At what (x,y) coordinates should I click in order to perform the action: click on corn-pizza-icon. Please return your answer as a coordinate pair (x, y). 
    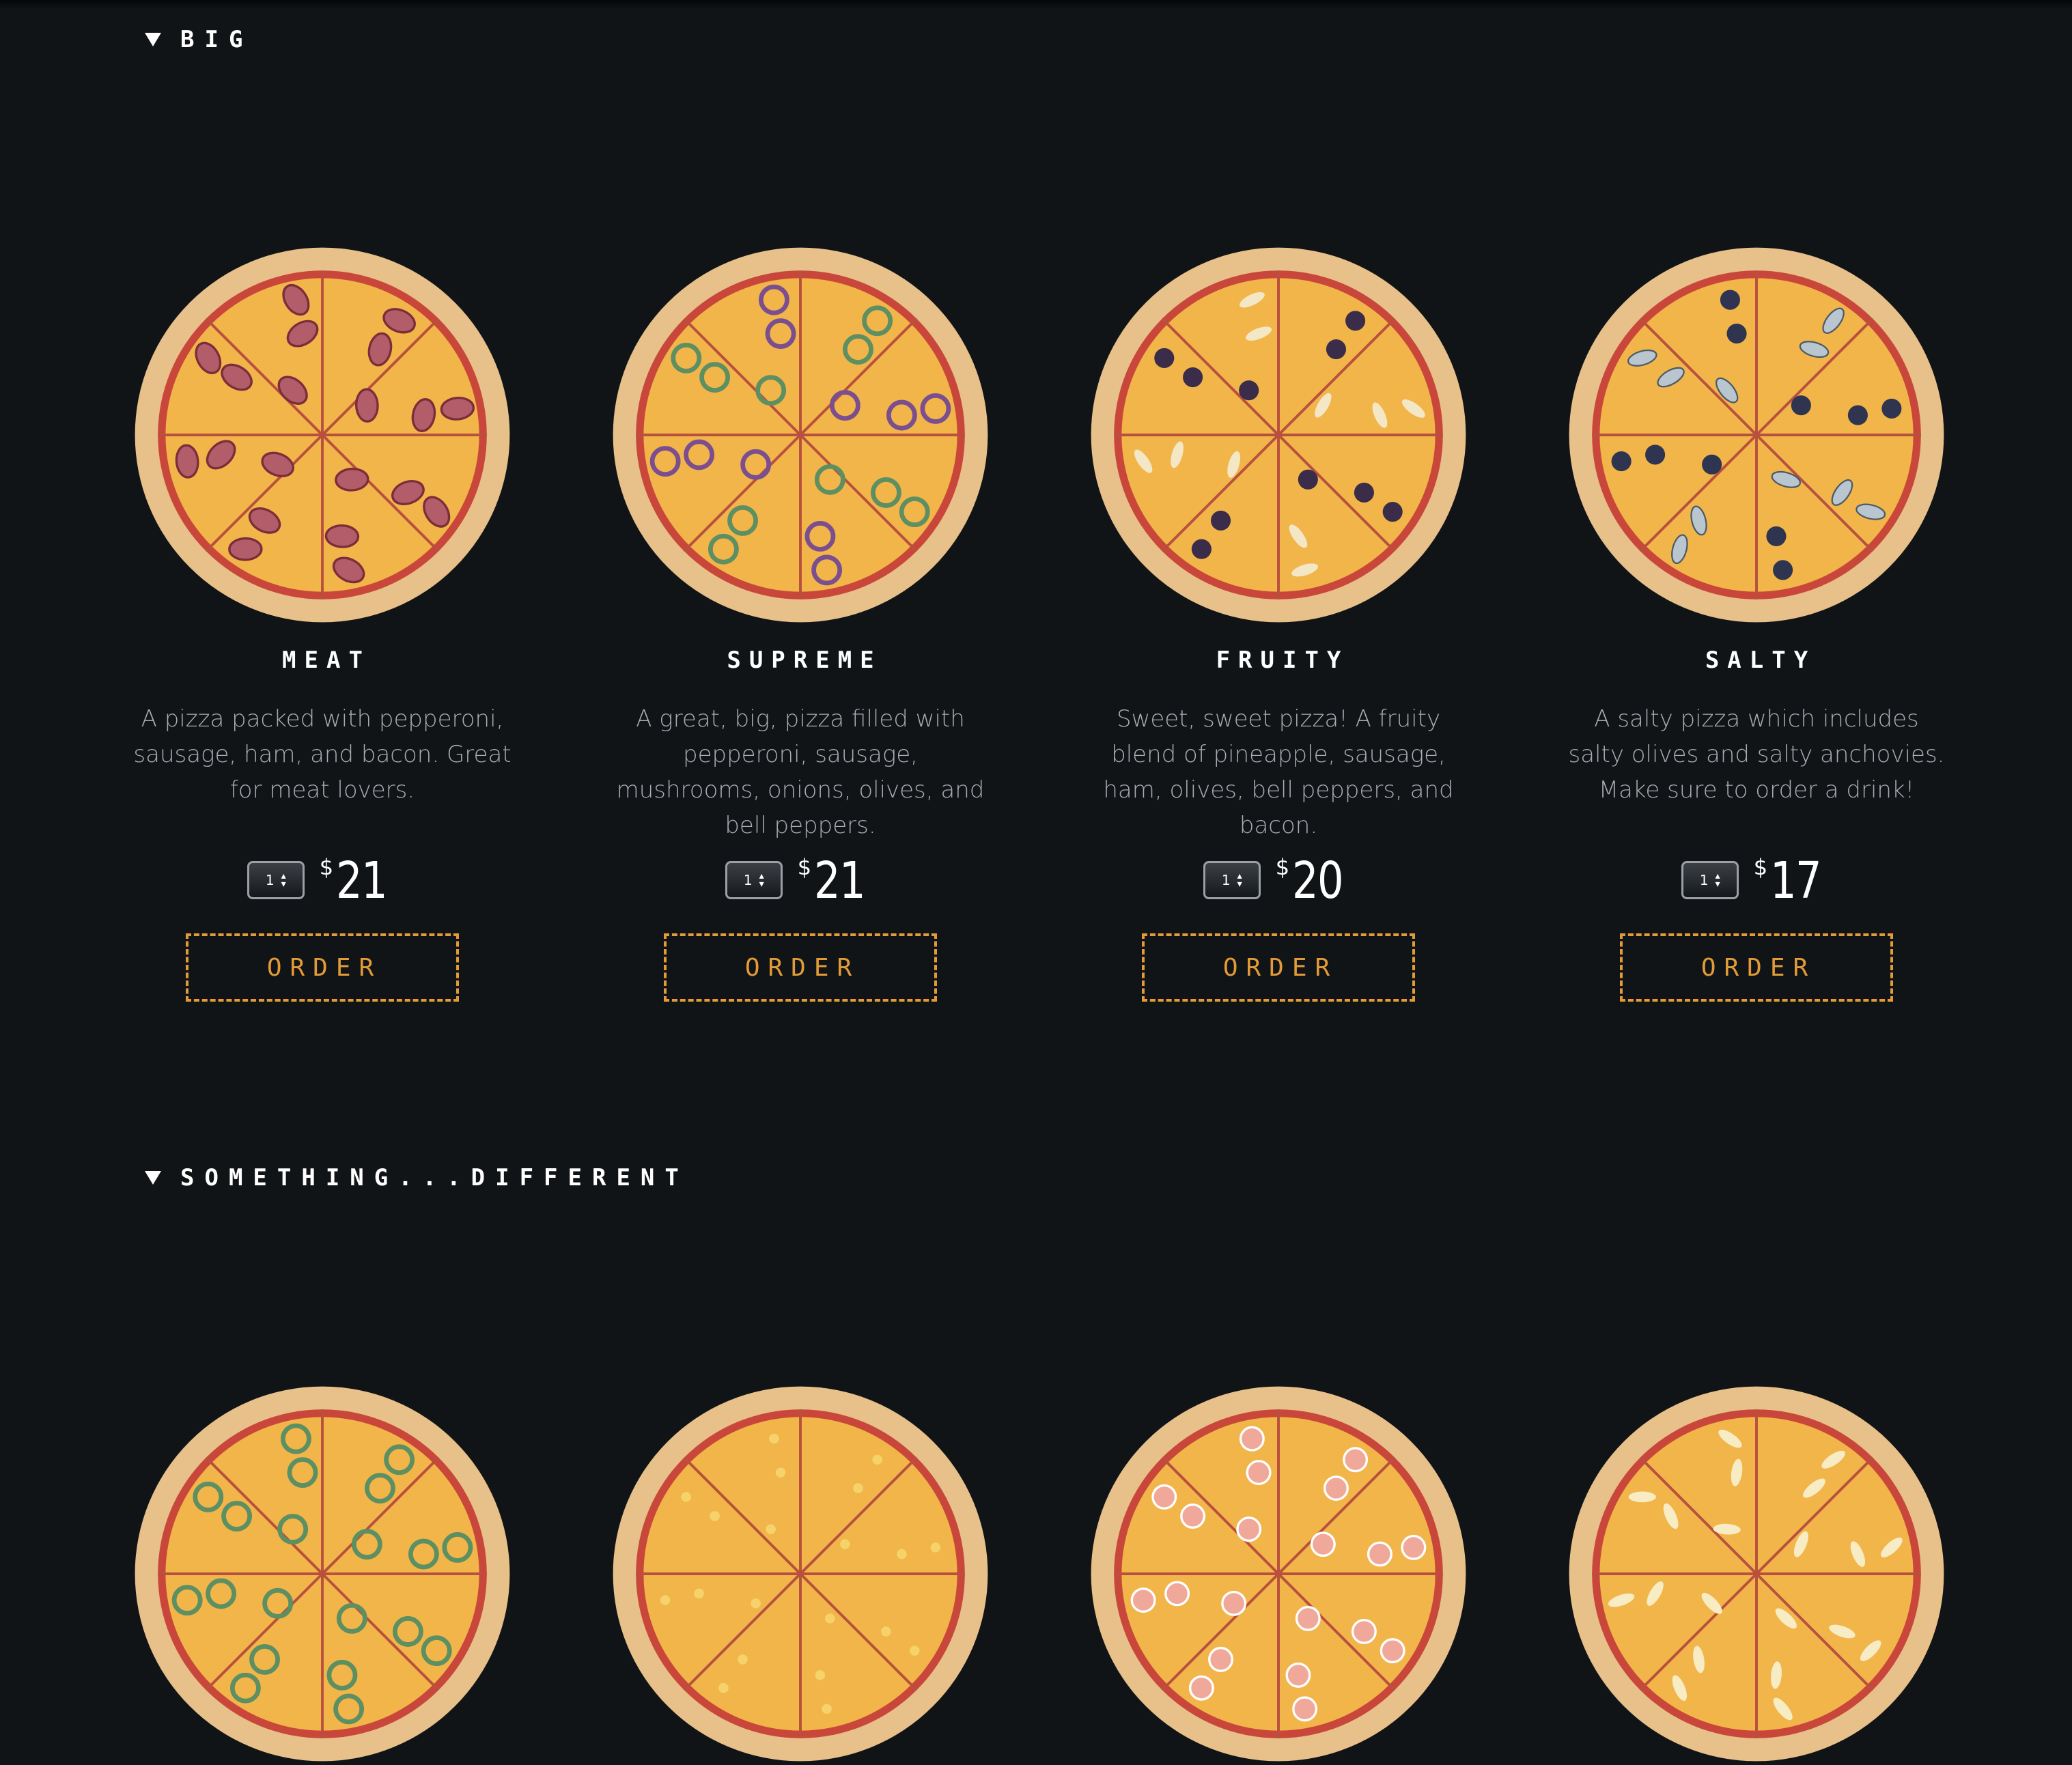
    Looking at the image, I should click on (800, 1574).